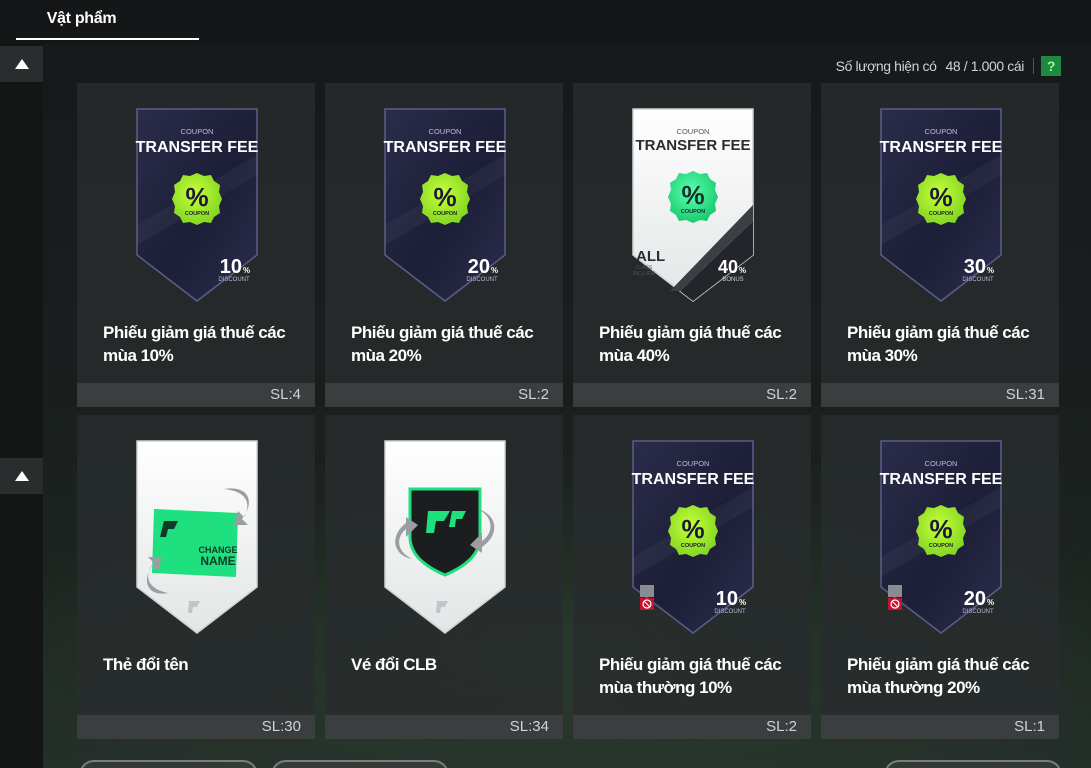  I want to click on item-quantity: SL:34, so click(444, 727).